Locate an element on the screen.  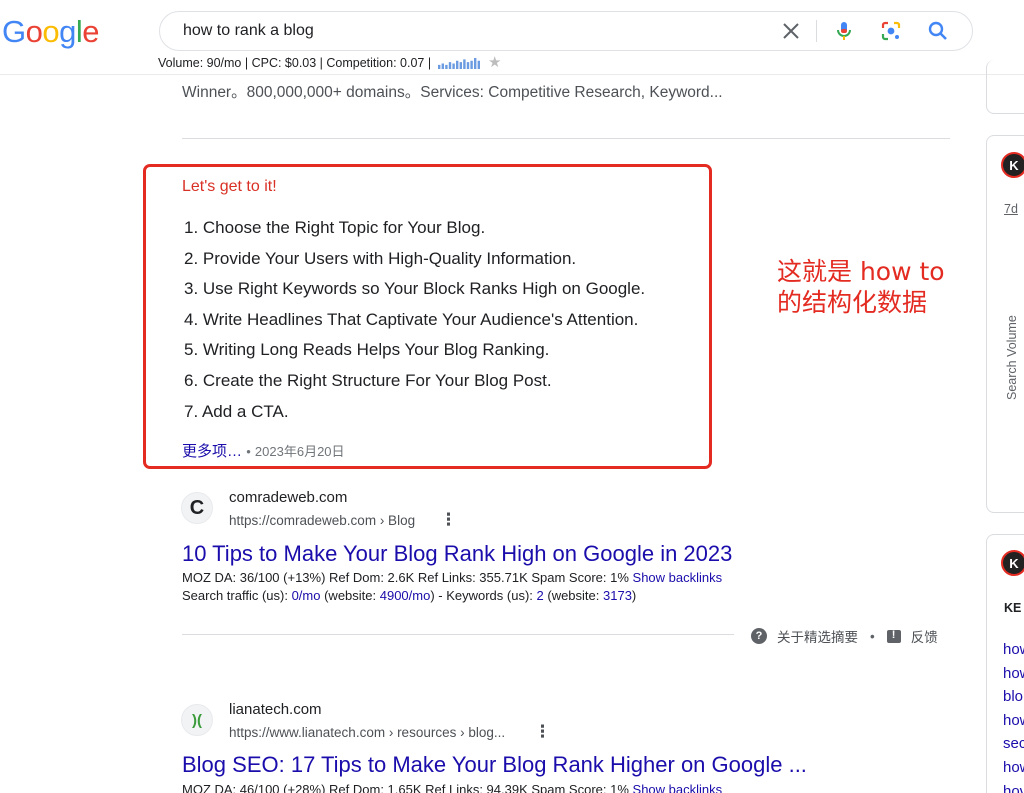
camera-lens-icon is located at coordinates (891, 31).